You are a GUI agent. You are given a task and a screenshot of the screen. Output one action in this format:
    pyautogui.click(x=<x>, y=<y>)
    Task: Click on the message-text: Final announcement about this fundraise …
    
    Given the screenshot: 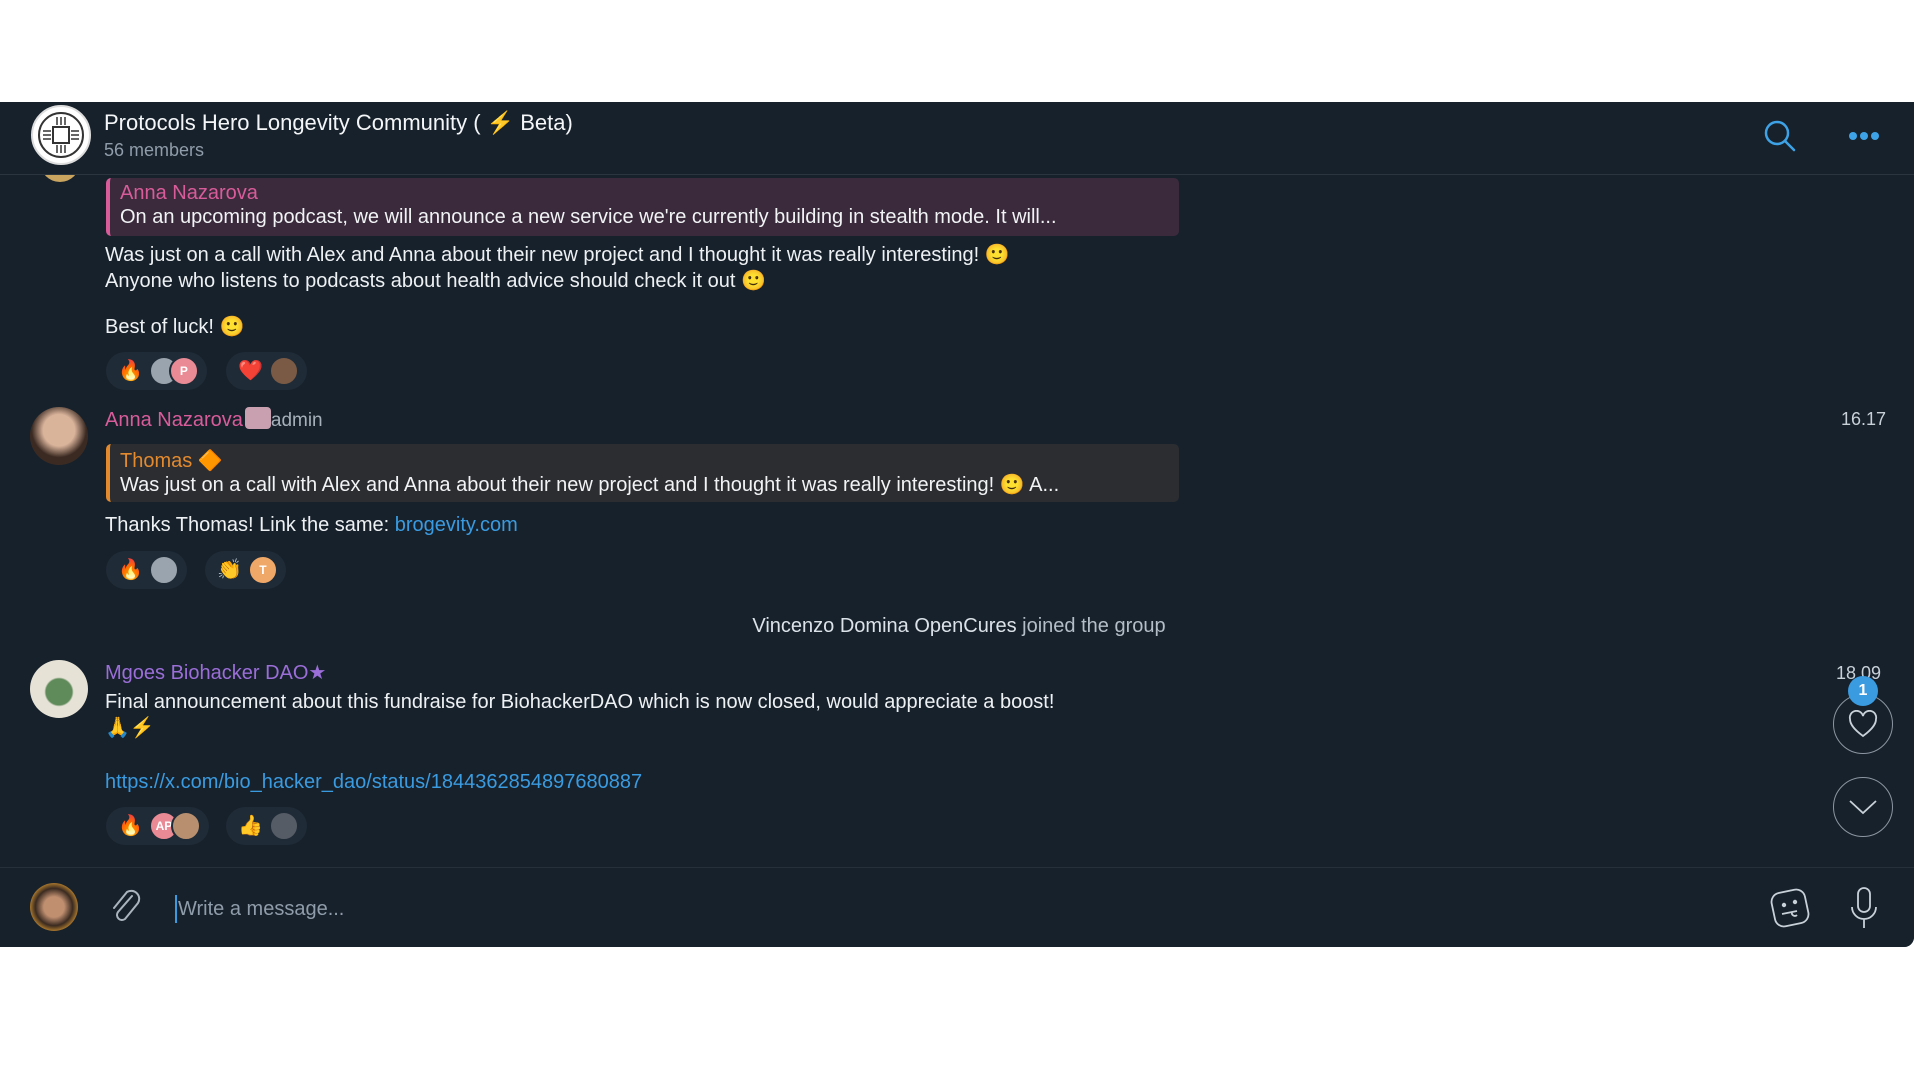 What is the action you would take?
    pyautogui.click(x=580, y=702)
    